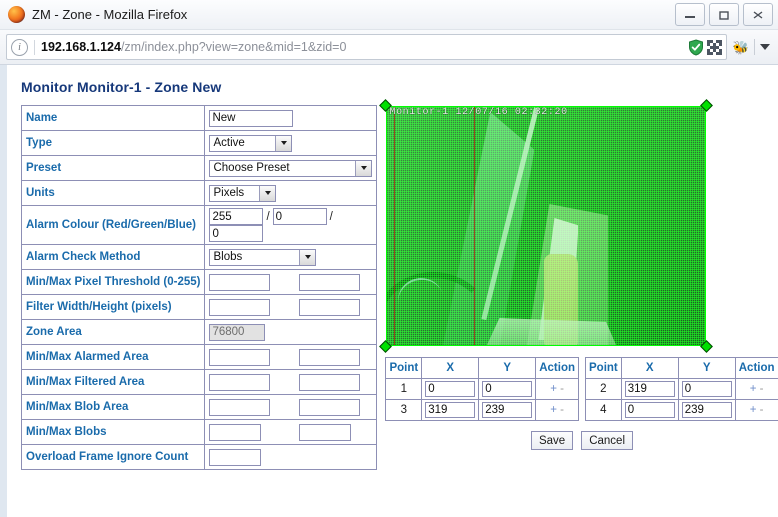 The image size is (778, 517). Describe the element at coordinates (251, 118) in the screenshot. I see `zone-name-input` at that location.